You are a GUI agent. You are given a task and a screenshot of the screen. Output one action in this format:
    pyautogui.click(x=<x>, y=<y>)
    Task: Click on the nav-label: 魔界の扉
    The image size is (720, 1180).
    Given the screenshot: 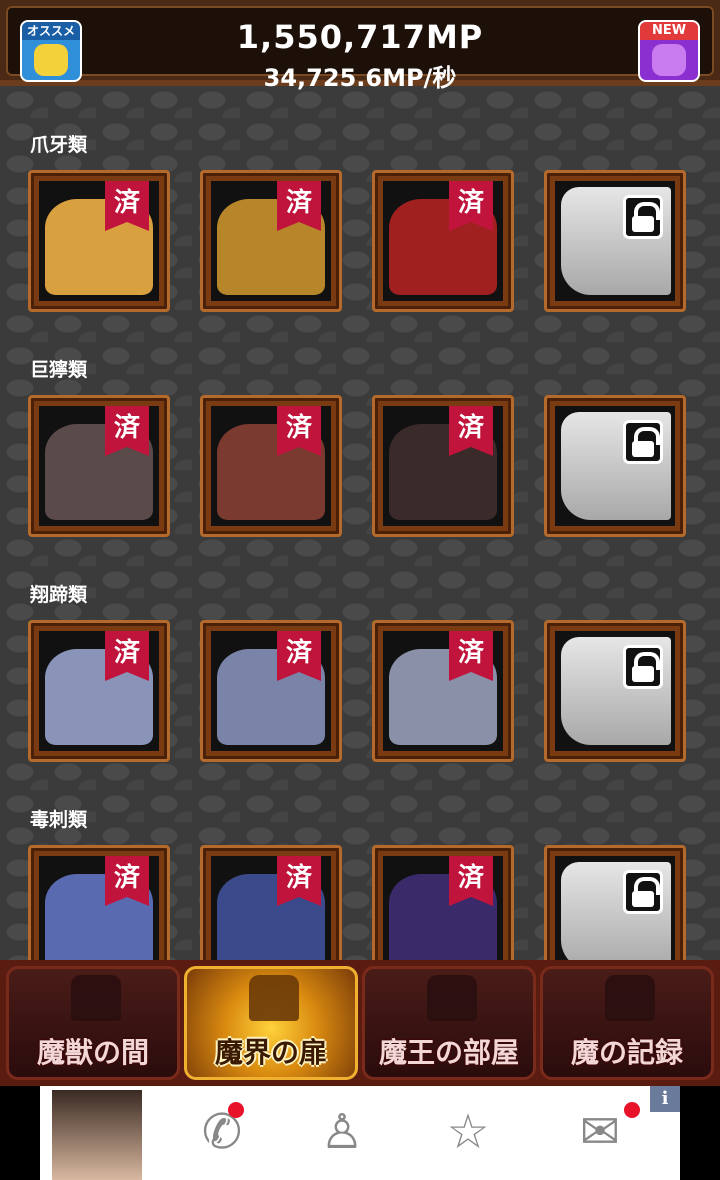 What is the action you would take?
    pyautogui.click(x=270, y=1052)
    